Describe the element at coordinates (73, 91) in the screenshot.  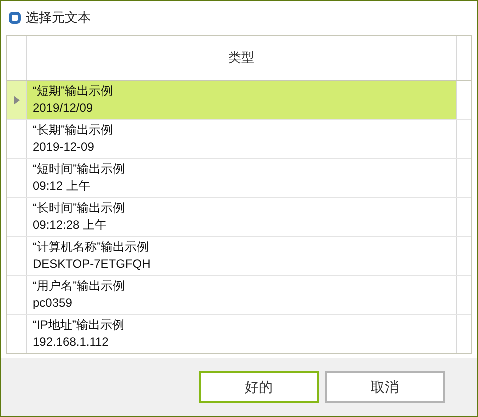
I see `type-name: “短期”输出示例` at that location.